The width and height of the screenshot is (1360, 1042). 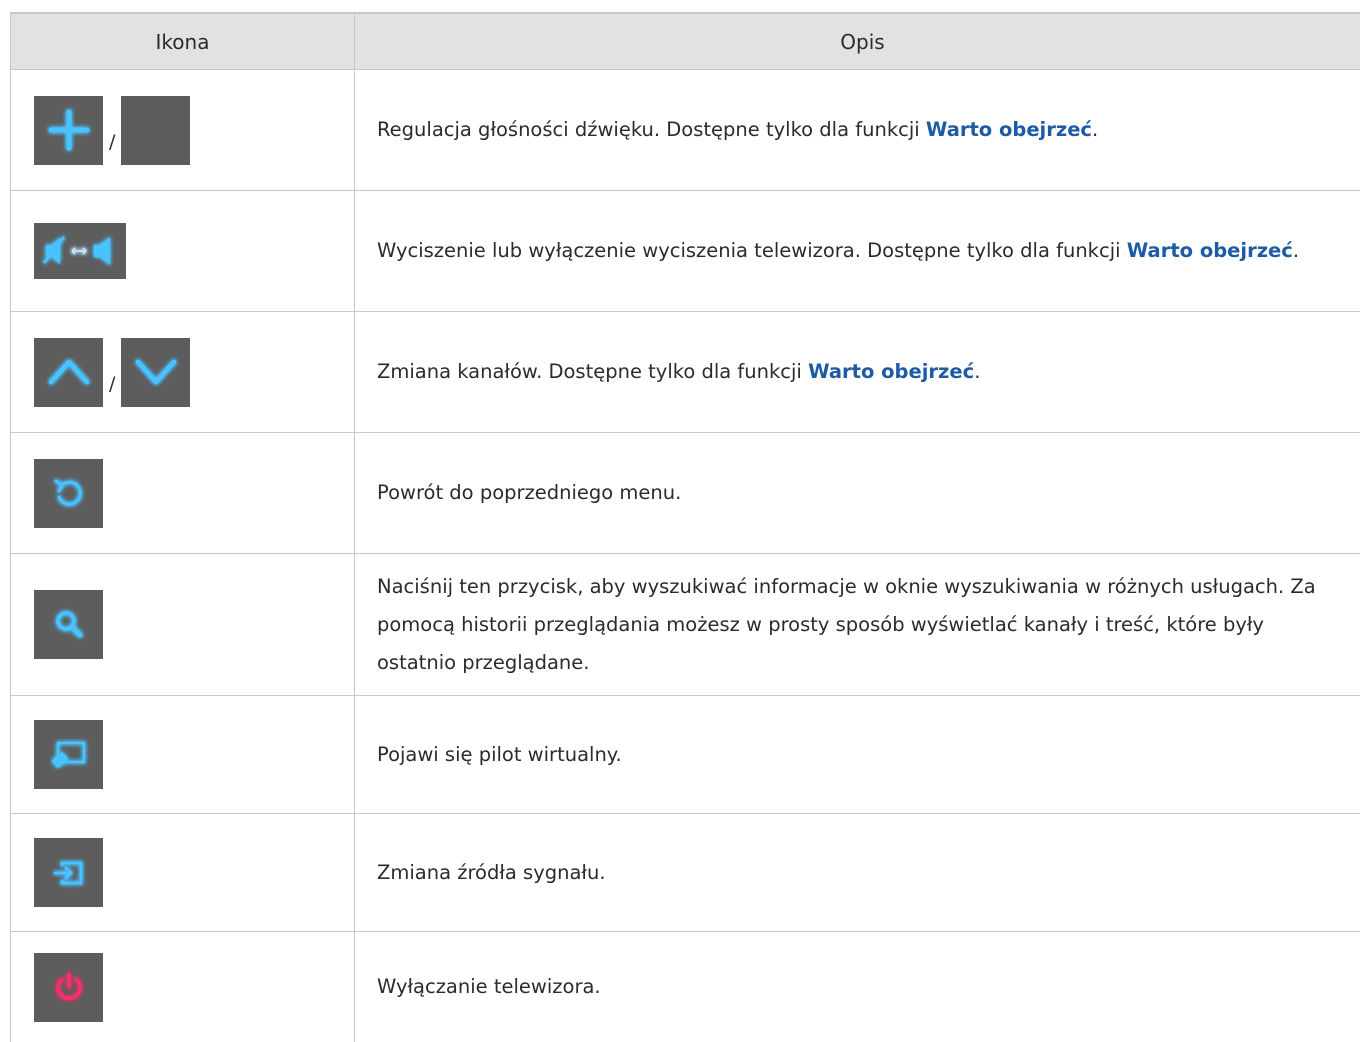 I want to click on chevron-down-icon, so click(x=156, y=372).